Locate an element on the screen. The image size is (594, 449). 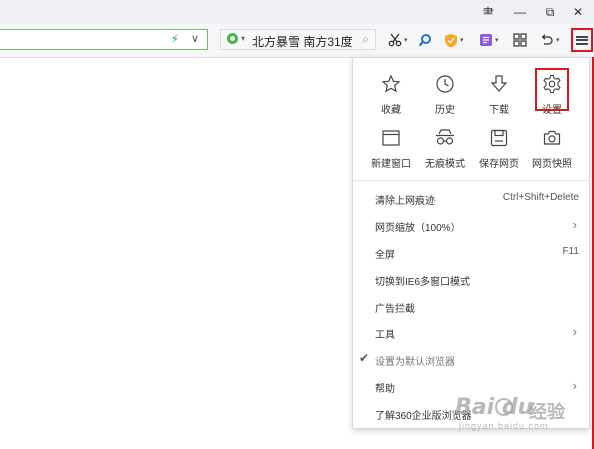
grid-icon is located at coordinates (520, 40).